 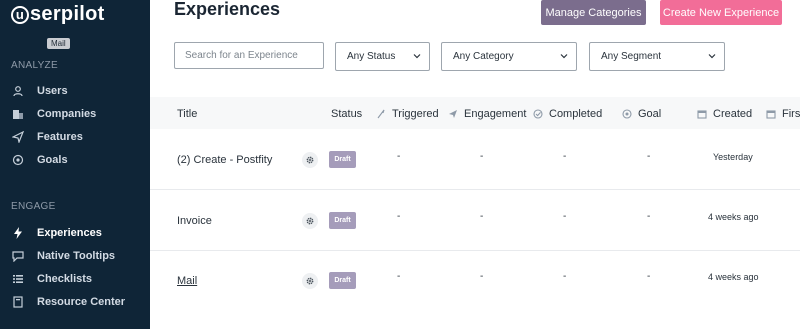 I want to click on tooltip: Mail, so click(x=58, y=43).